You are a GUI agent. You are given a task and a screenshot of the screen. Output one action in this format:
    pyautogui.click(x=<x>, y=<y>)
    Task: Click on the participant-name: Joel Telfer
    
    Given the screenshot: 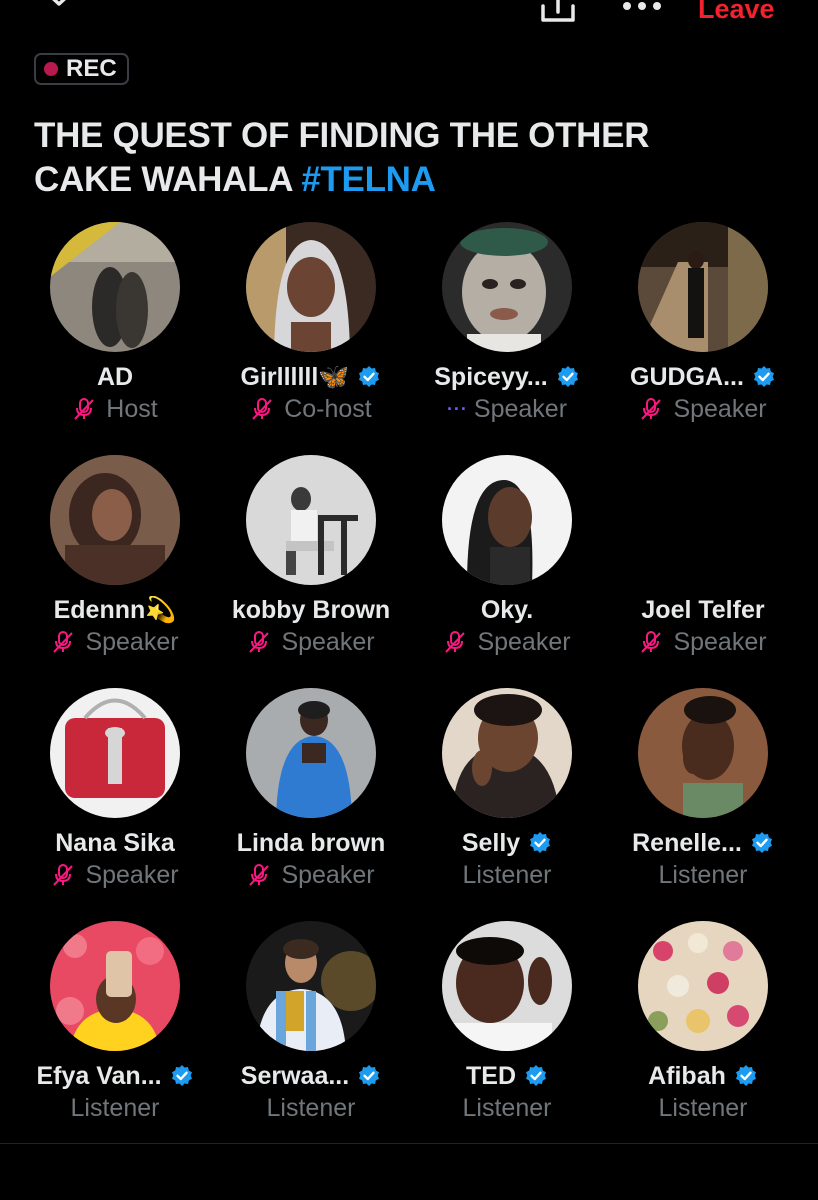 What is the action you would take?
    pyautogui.click(x=703, y=610)
    